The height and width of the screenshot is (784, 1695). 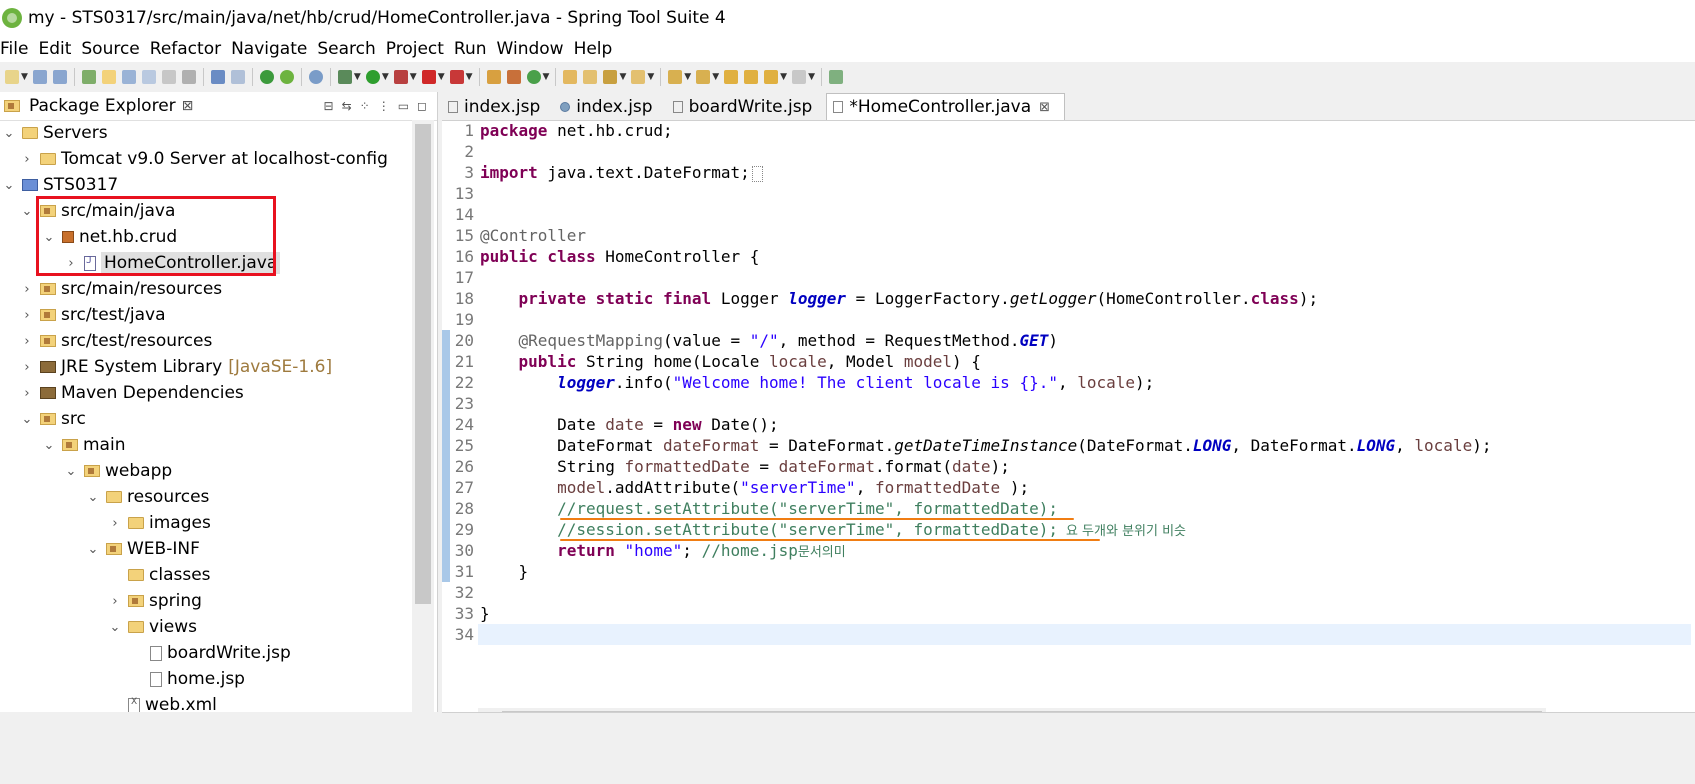 I want to click on menu-search: Search, so click(x=351, y=49).